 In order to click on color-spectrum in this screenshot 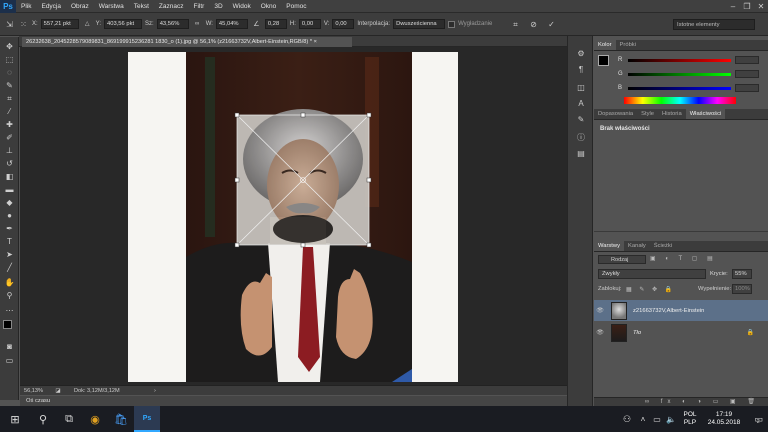, I will do `click(680, 100)`.